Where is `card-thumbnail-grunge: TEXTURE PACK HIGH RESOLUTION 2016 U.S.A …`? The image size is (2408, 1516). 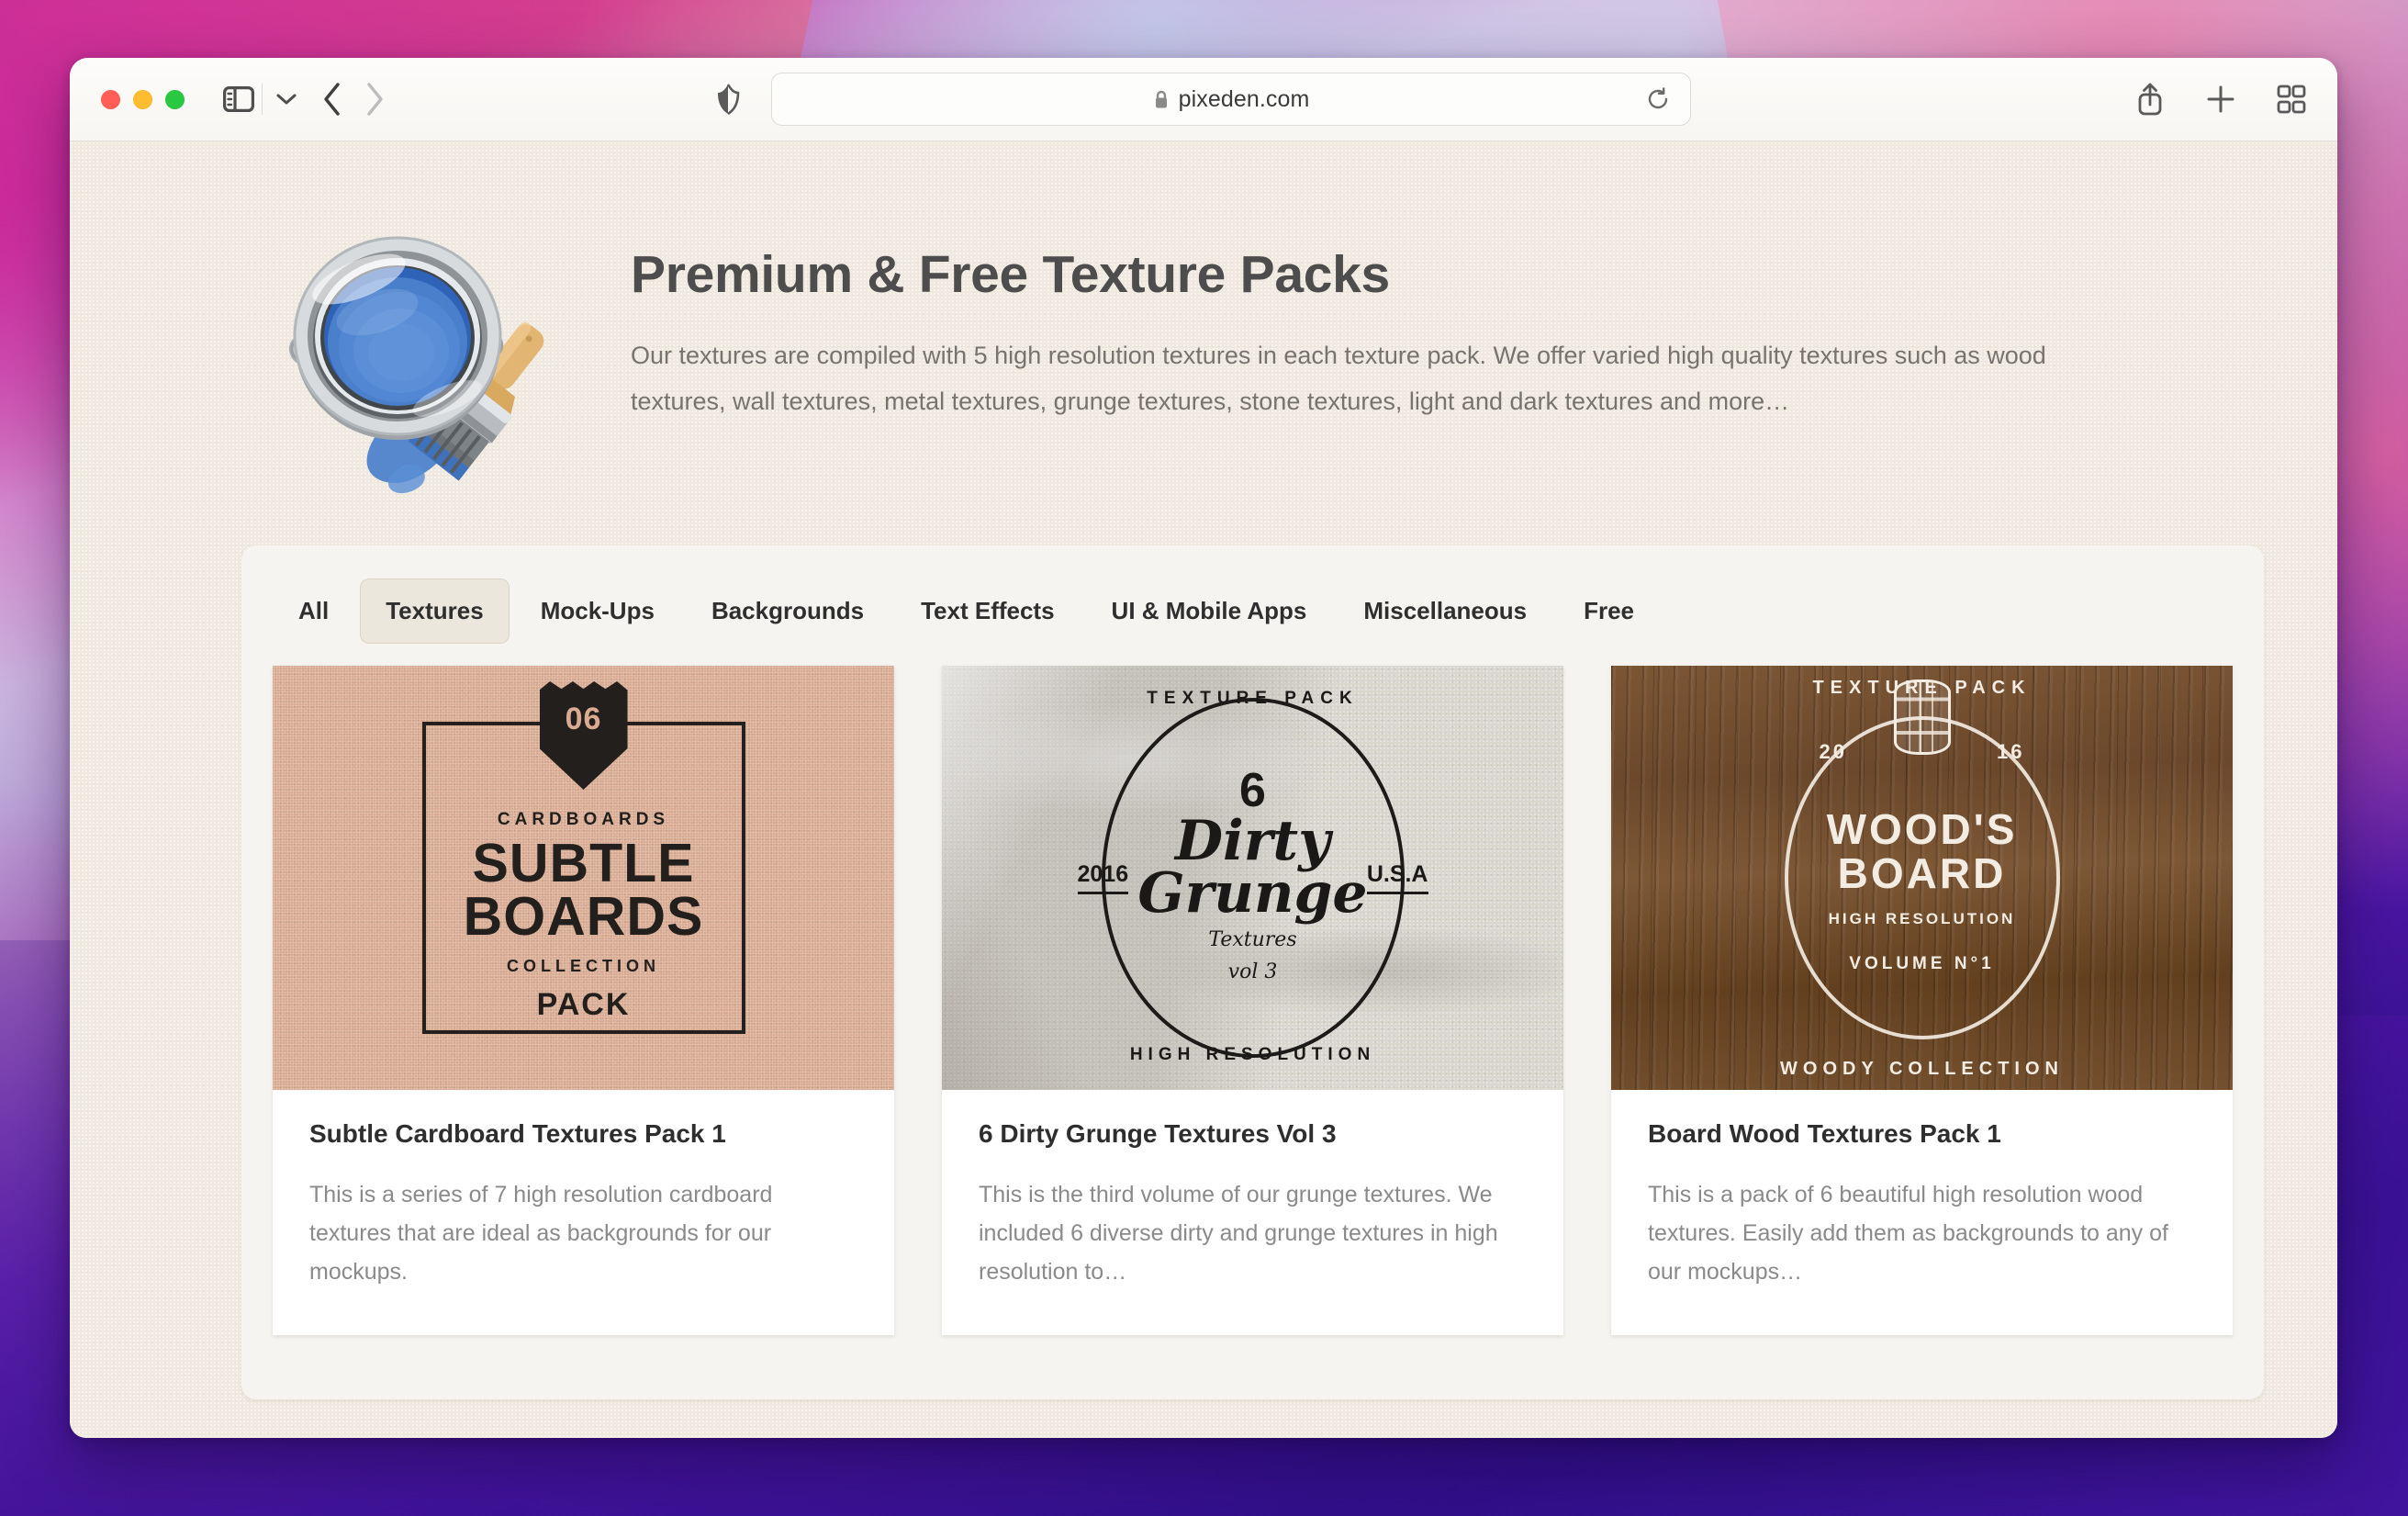
card-thumbnail-grunge: TEXTURE PACK HIGH RESOLUTION 2016 U.S.A … is located at coordinates (1252, 878).